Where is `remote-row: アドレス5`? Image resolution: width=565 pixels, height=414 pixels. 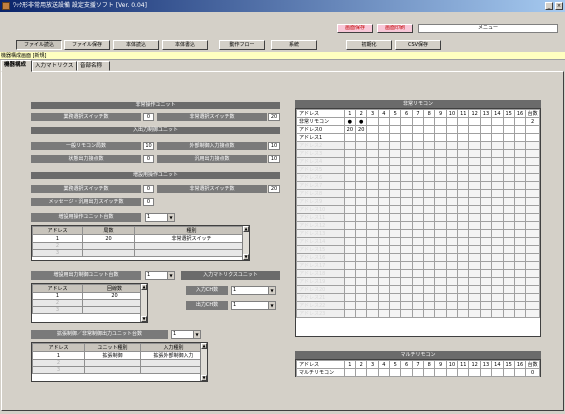
remote-row: アドレス5 is located at coordinates (418, 169).